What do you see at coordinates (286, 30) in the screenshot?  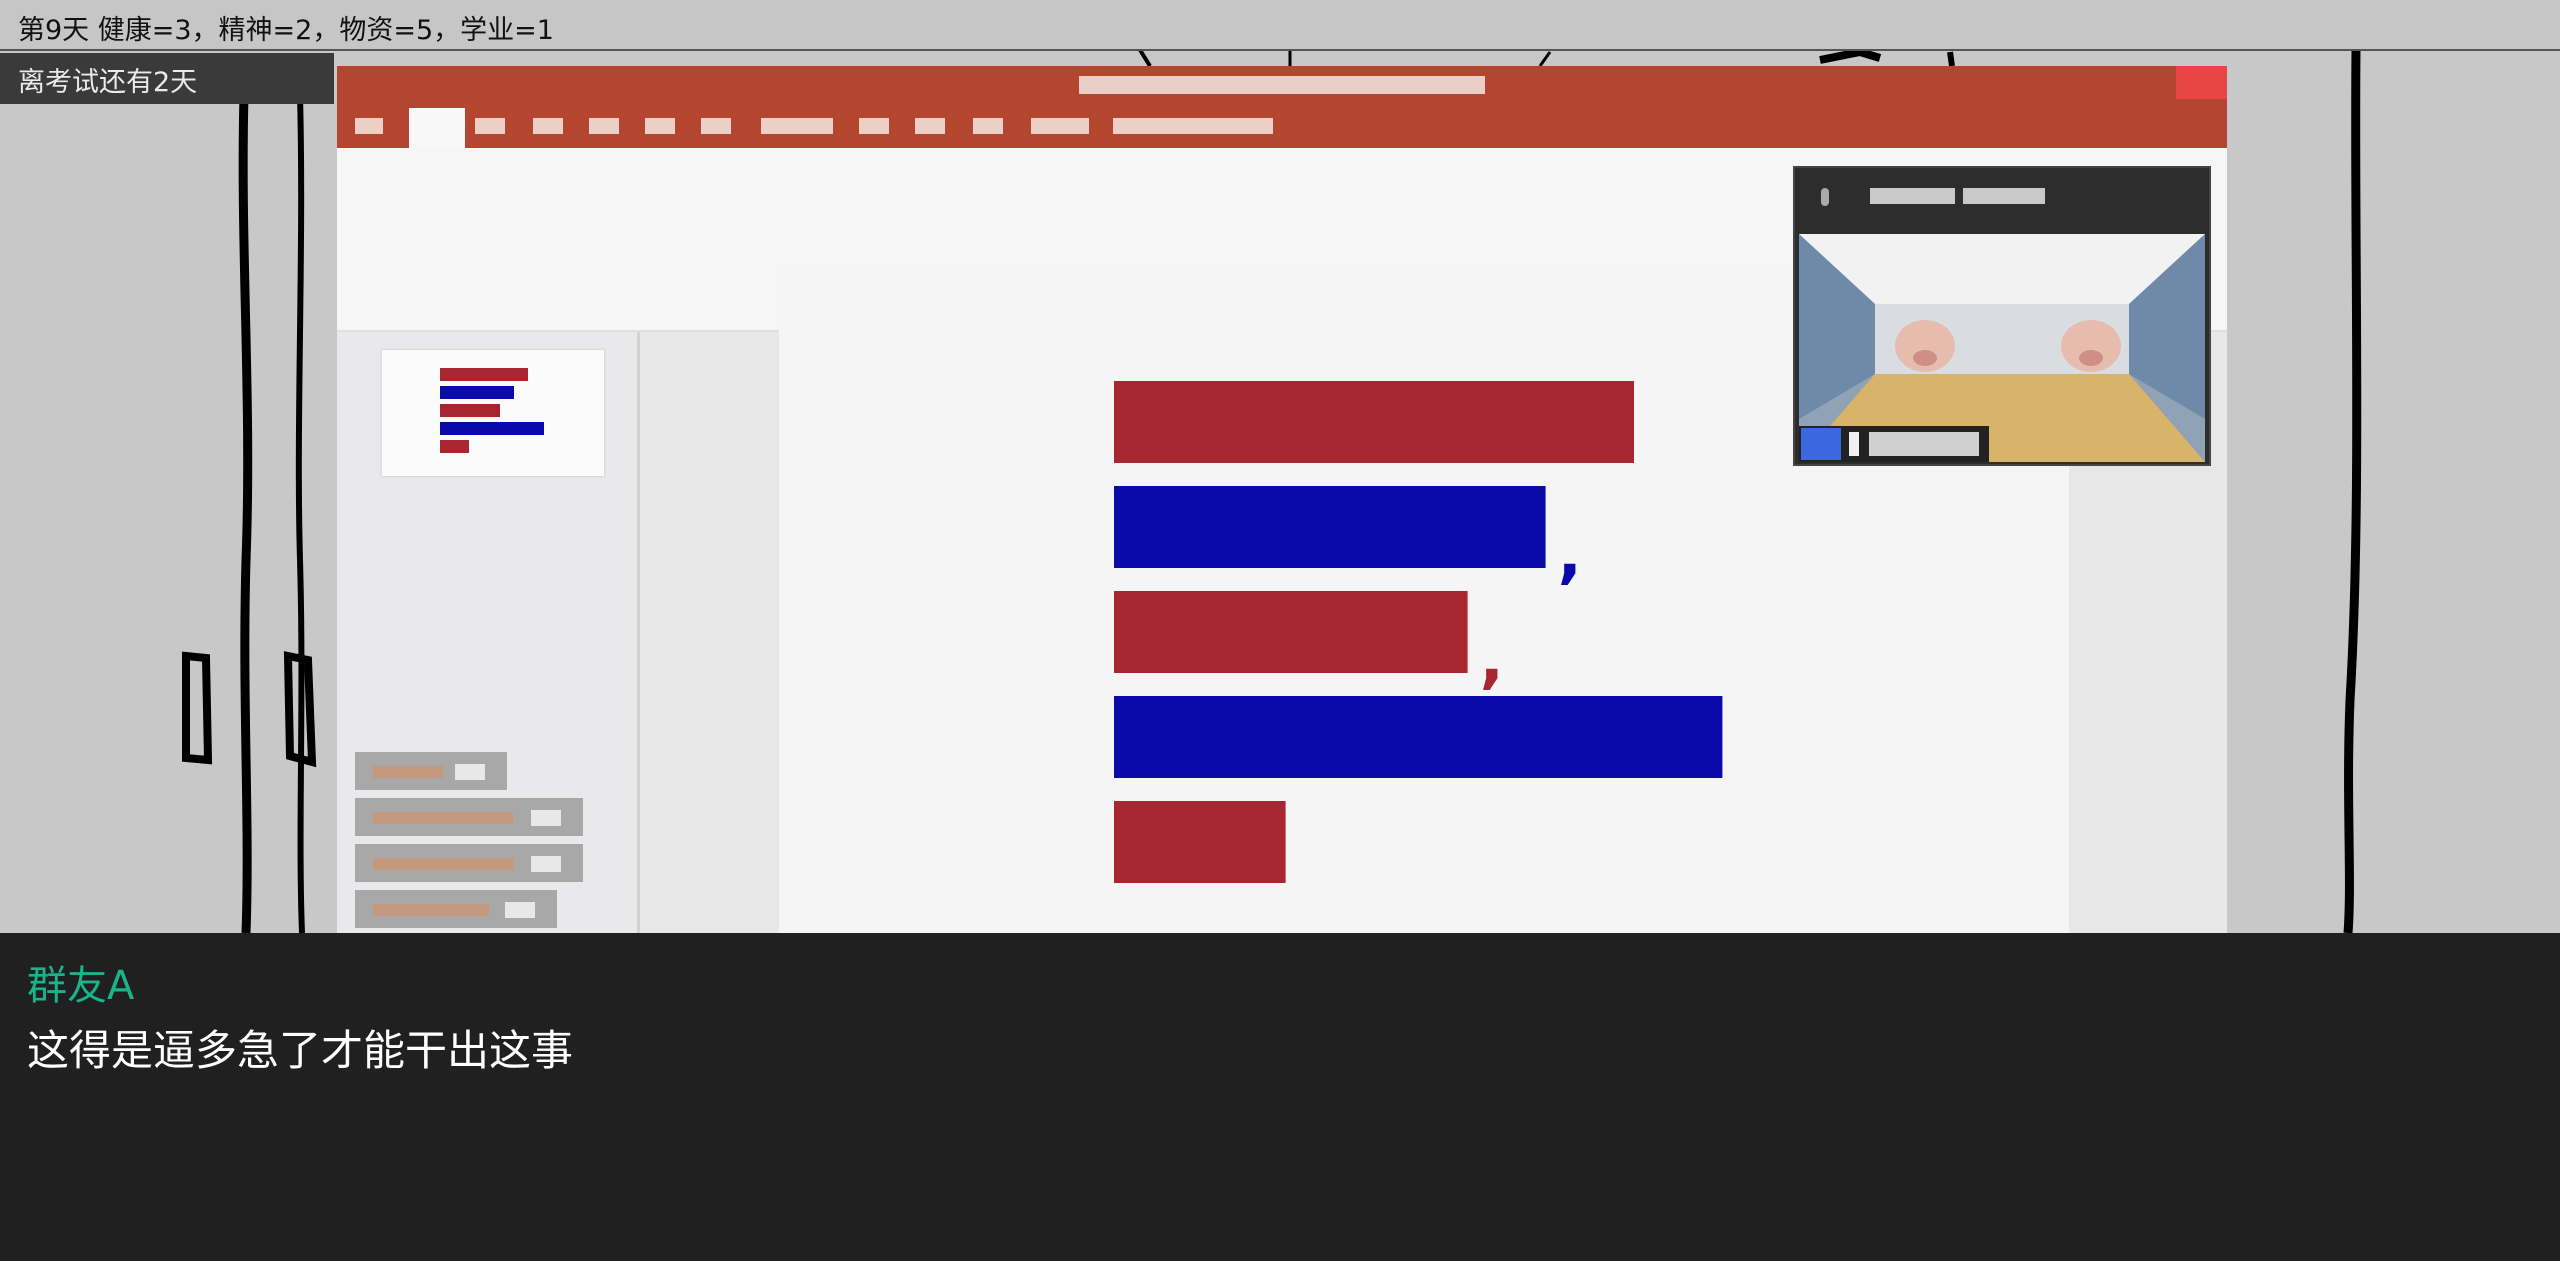 I see `status-text: 第9天 健康=3，精神=2，物资=5，学业=1` at bounding box center [286, 30].